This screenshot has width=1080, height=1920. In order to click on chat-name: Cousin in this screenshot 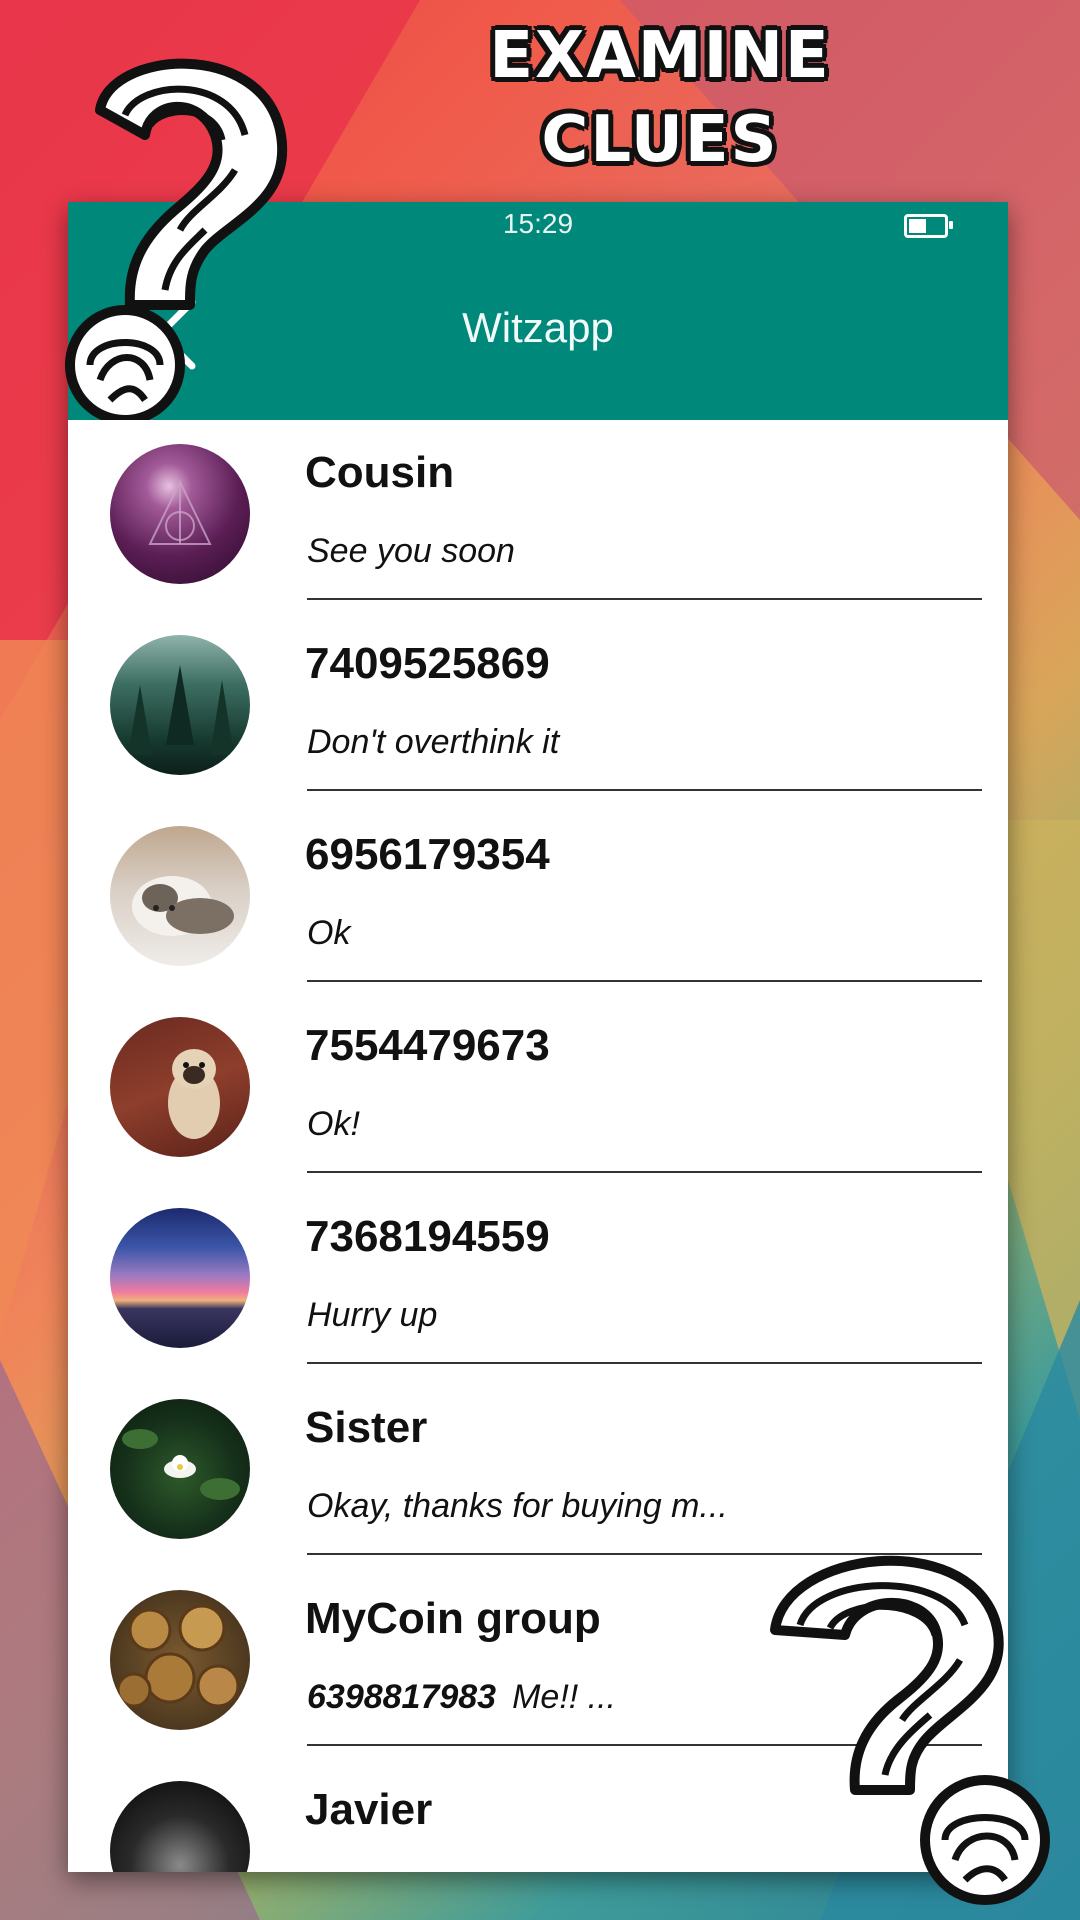, I will do `click(380, 472)`.